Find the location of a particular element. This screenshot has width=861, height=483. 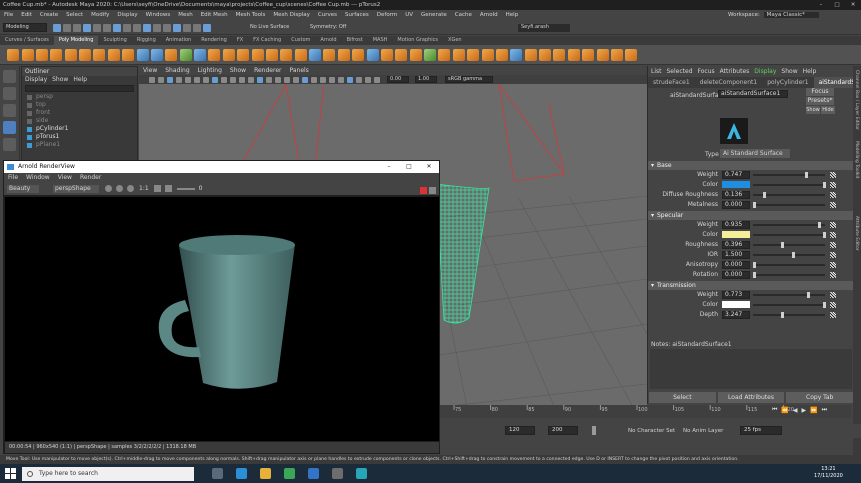

user-login: Seyfi.arash is located at coordinates (544, 28).